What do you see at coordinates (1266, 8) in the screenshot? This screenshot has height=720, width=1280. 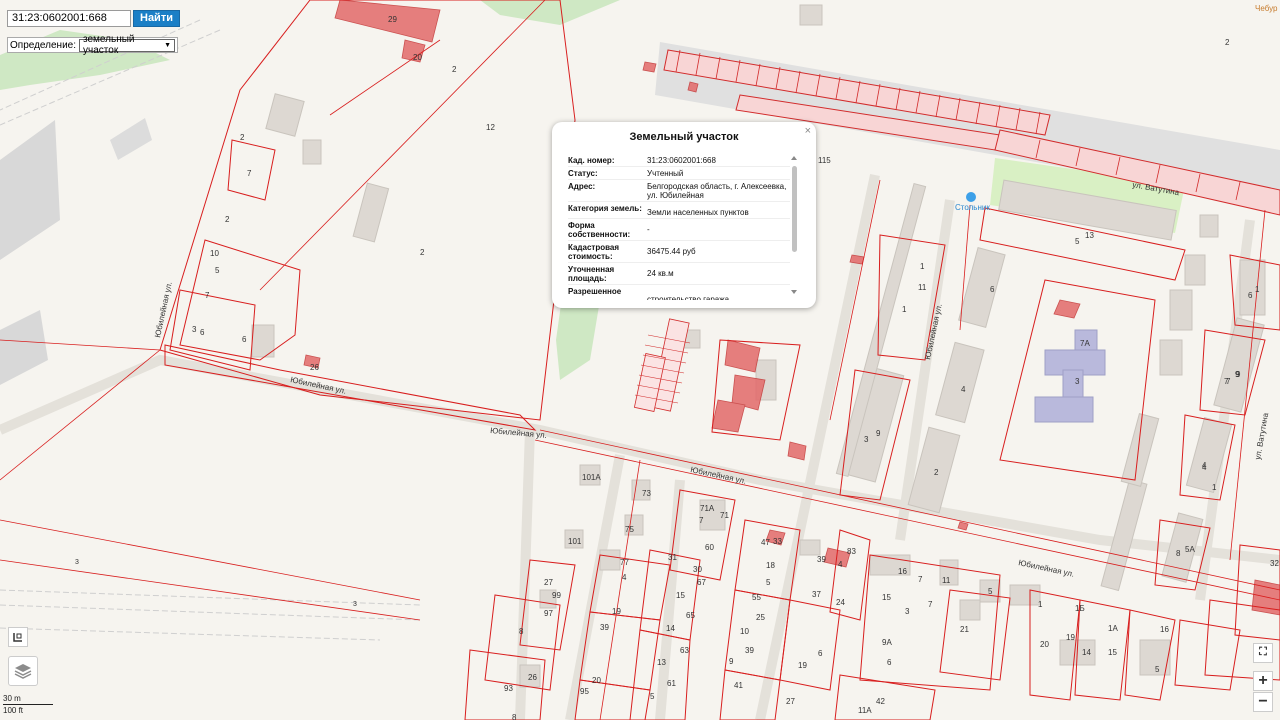 I see `corner-label: Чебур` at bounding box center [1266, 8].